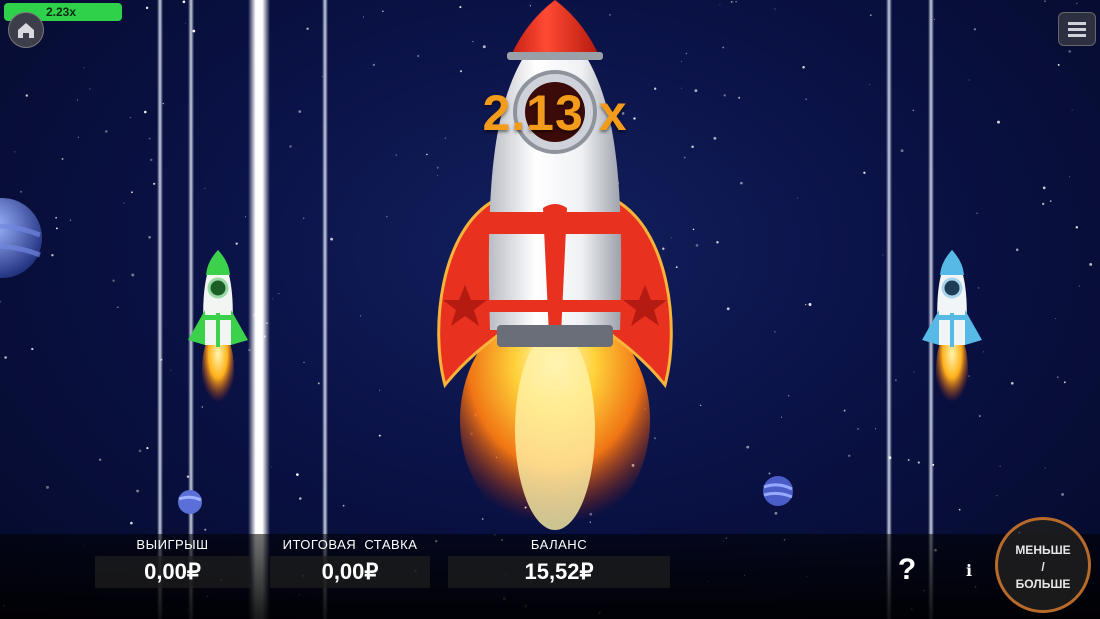  What do you see at coordinates (559, 572) in the screenshot?
I see `balance-value: 15,52₽` at bounding box center [559, 572].